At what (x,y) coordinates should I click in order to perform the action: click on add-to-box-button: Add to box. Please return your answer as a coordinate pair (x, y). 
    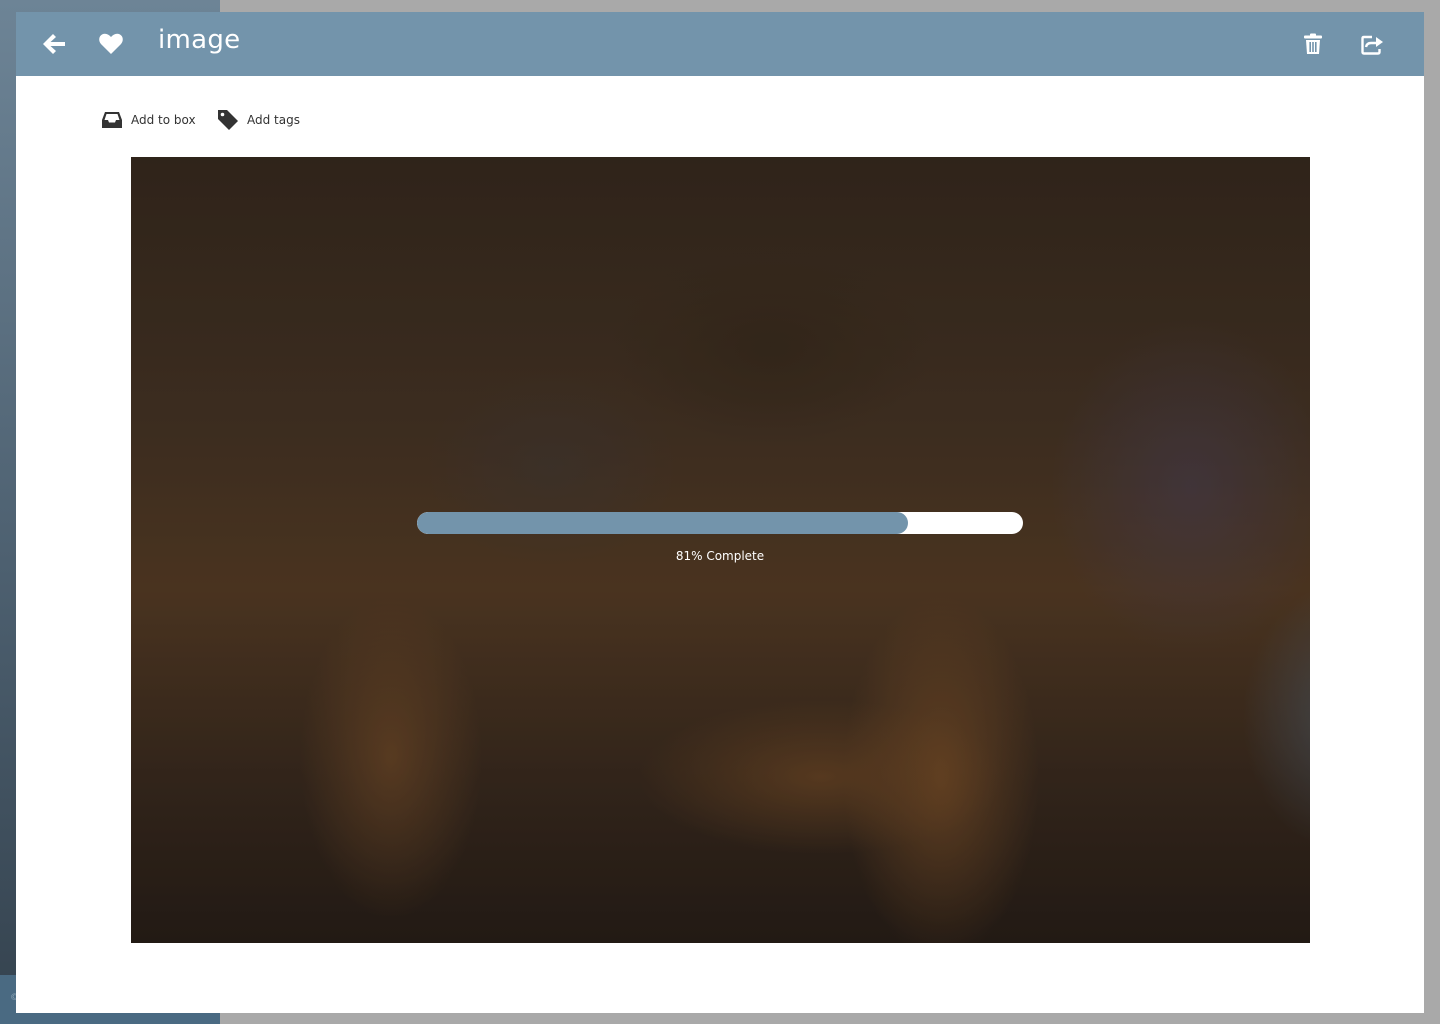
    Looking at the image, I should click on (148, 120).